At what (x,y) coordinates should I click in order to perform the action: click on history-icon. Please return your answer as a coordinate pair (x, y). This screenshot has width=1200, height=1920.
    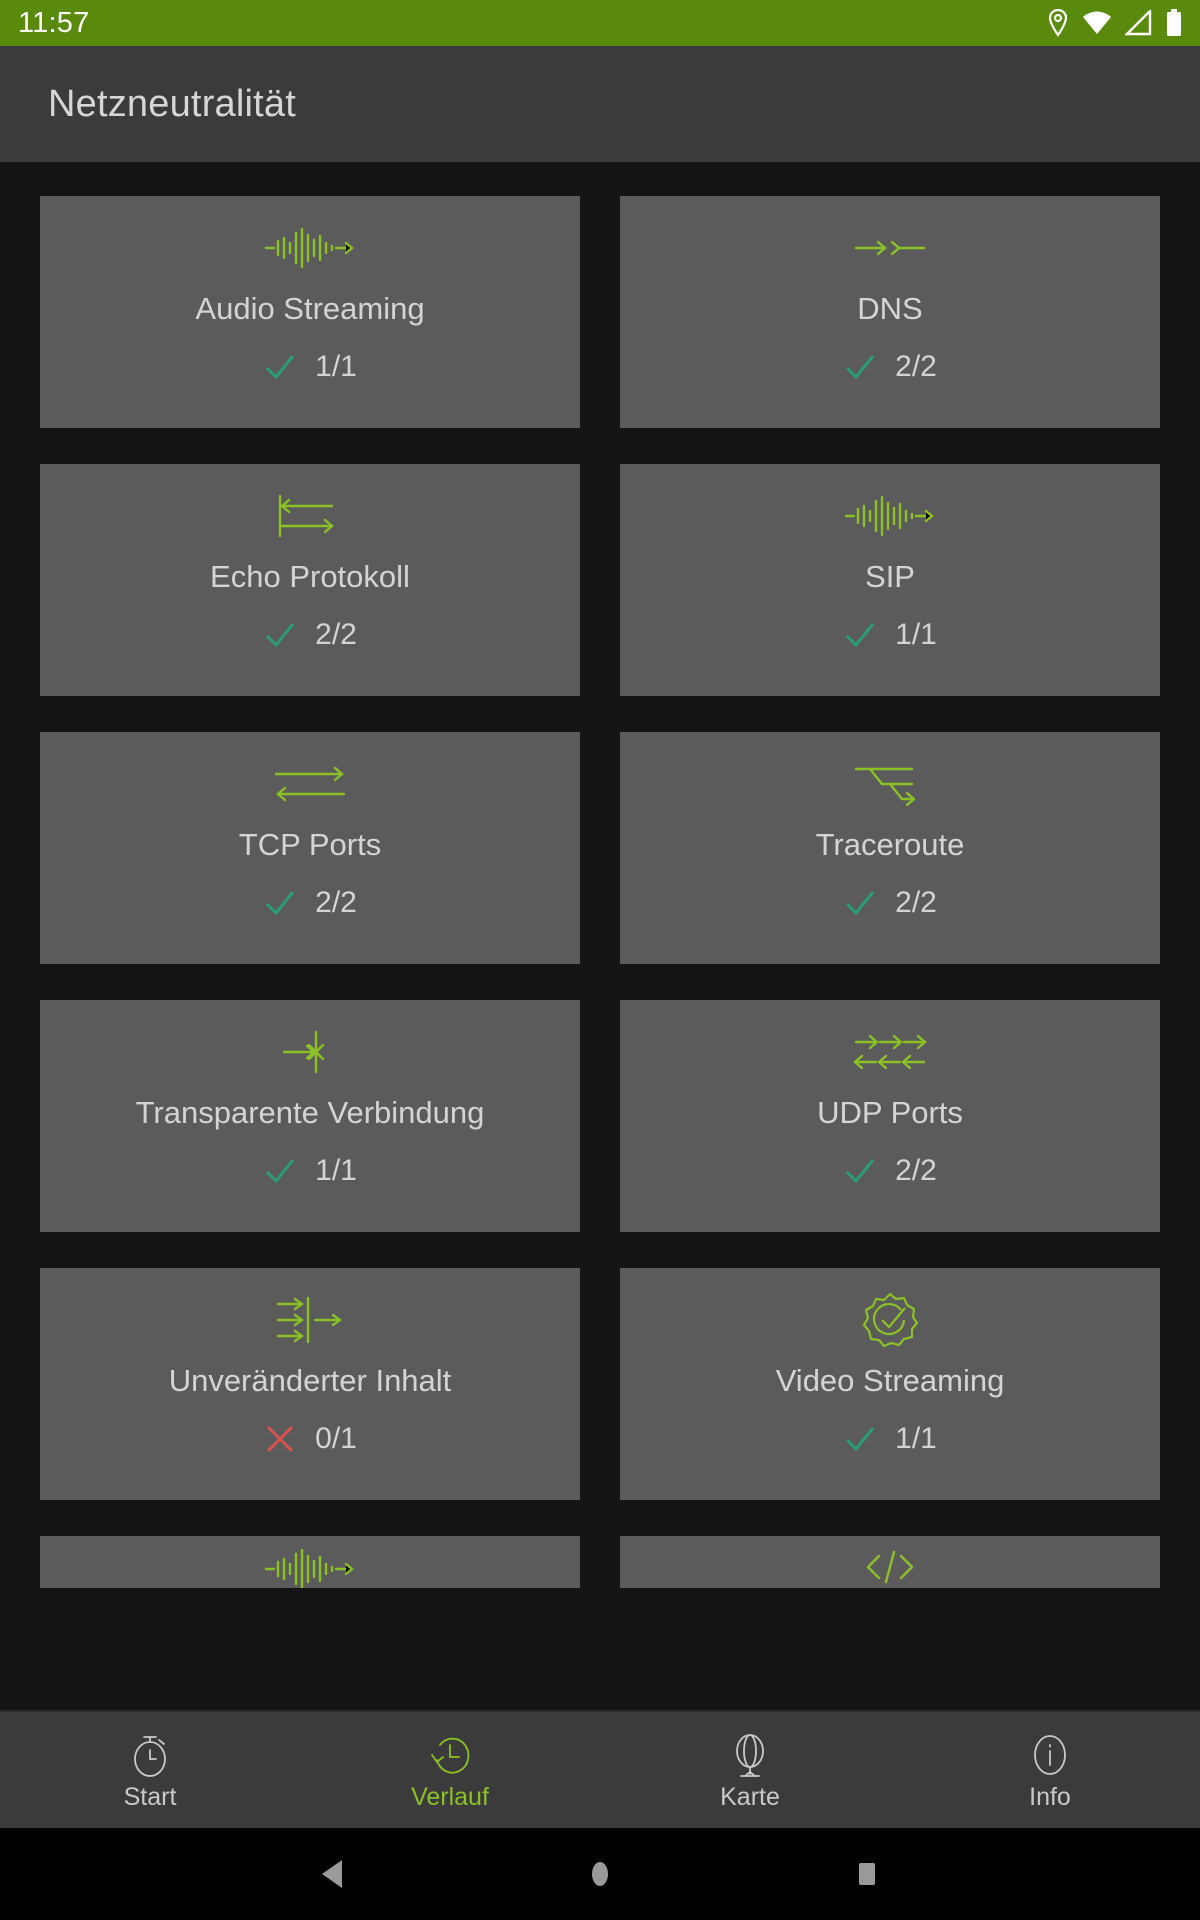
    Looking at the image, I should click on (450, 1755).